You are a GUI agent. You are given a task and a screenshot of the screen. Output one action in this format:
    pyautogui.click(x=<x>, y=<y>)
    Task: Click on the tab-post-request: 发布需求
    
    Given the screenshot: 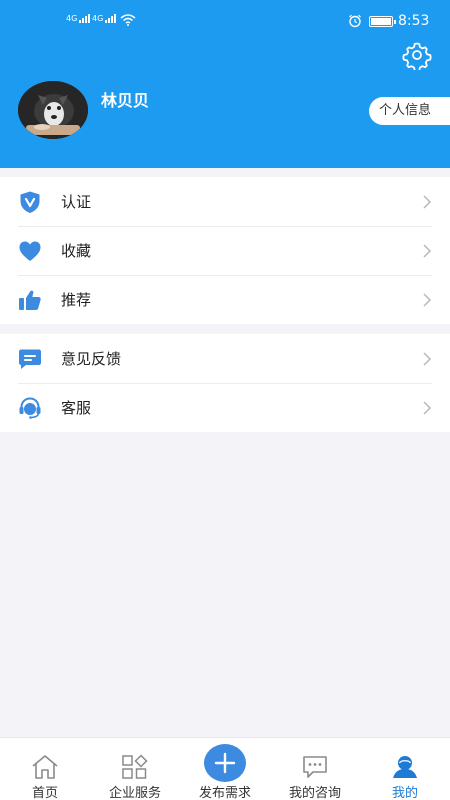 What is the action you would take?
    pyautogui.click(x=225, y=769)
    